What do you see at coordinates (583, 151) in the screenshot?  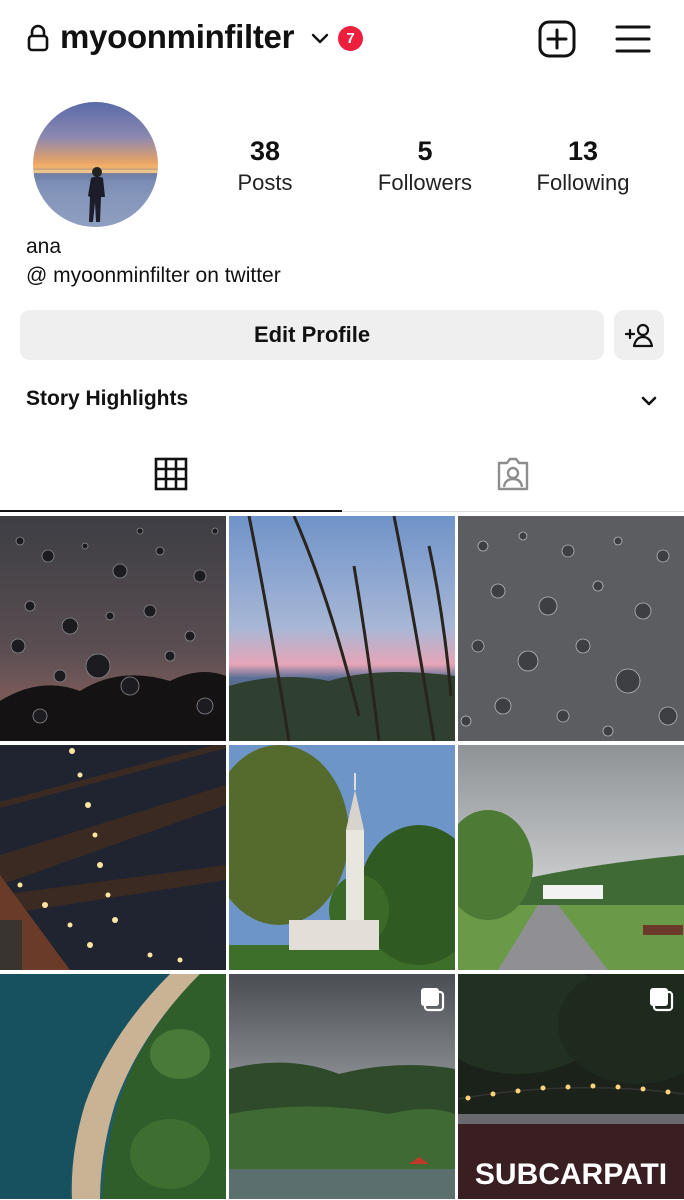 I see `following-count-value: 13` at bounding box center [583, 151].